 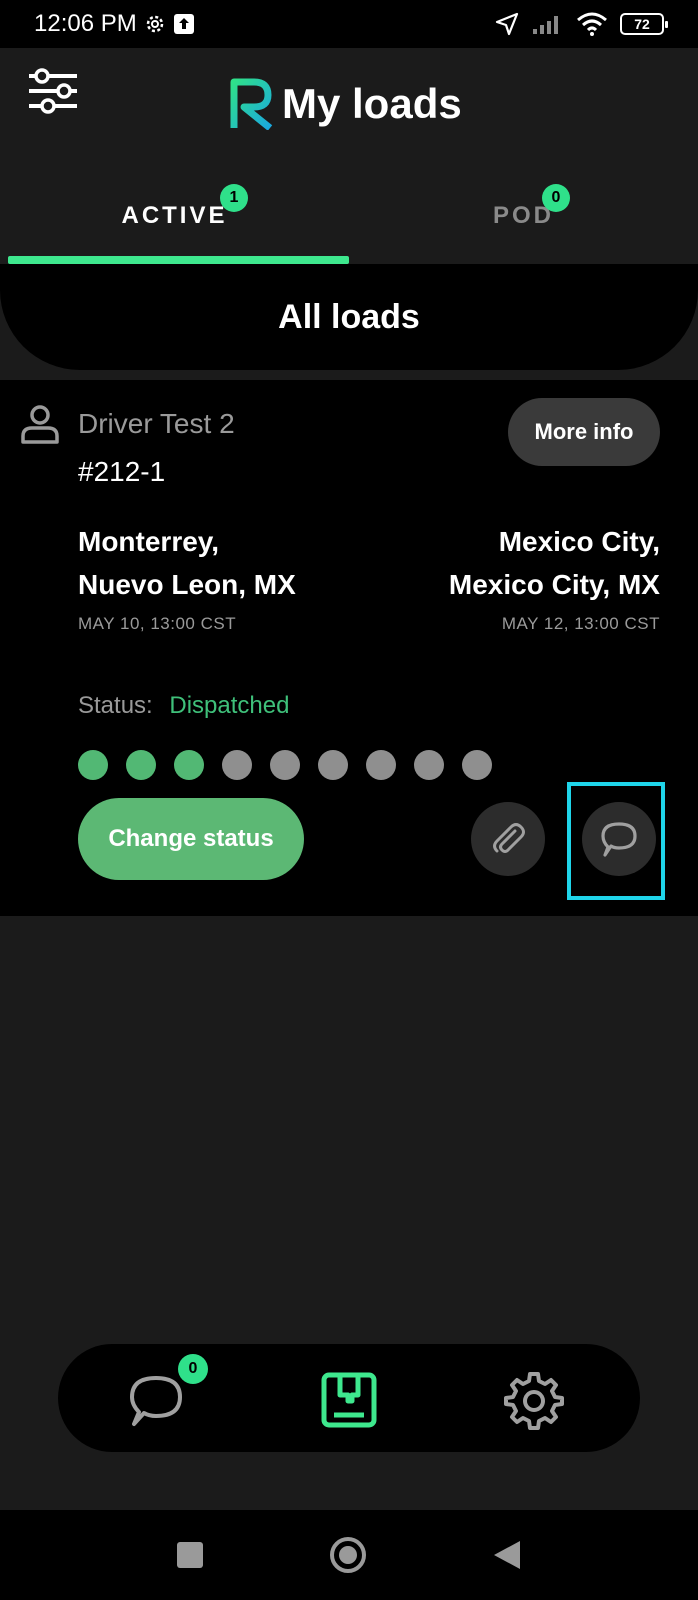 What do you see at coordinates (554, 584) in the screenshot?
I see `destination-region: Mexico City, MX` at bounding box center [554, 584].